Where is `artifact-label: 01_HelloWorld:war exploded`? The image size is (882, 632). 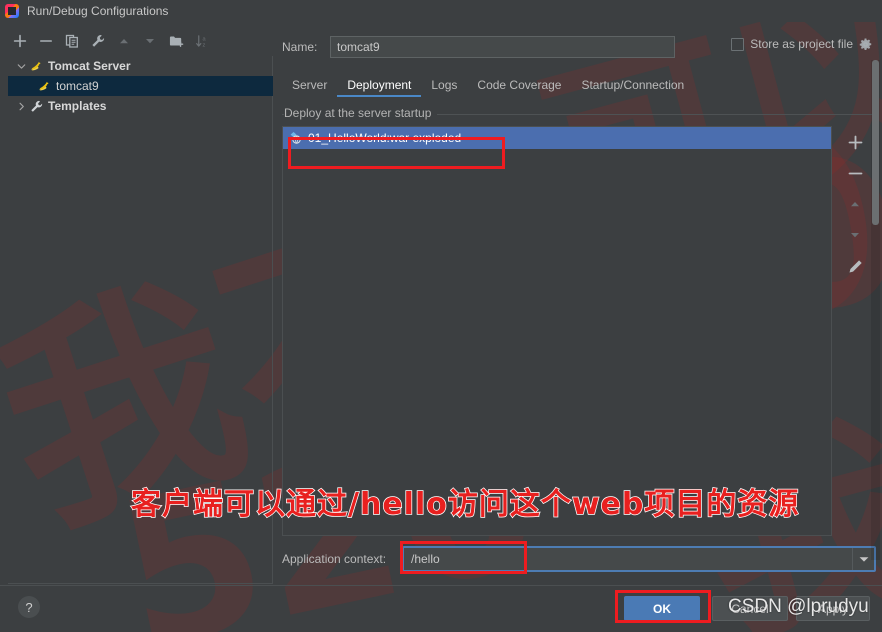
artifact-label: 01_HelloWorld:war exploded is located at coordinates (385, 138).